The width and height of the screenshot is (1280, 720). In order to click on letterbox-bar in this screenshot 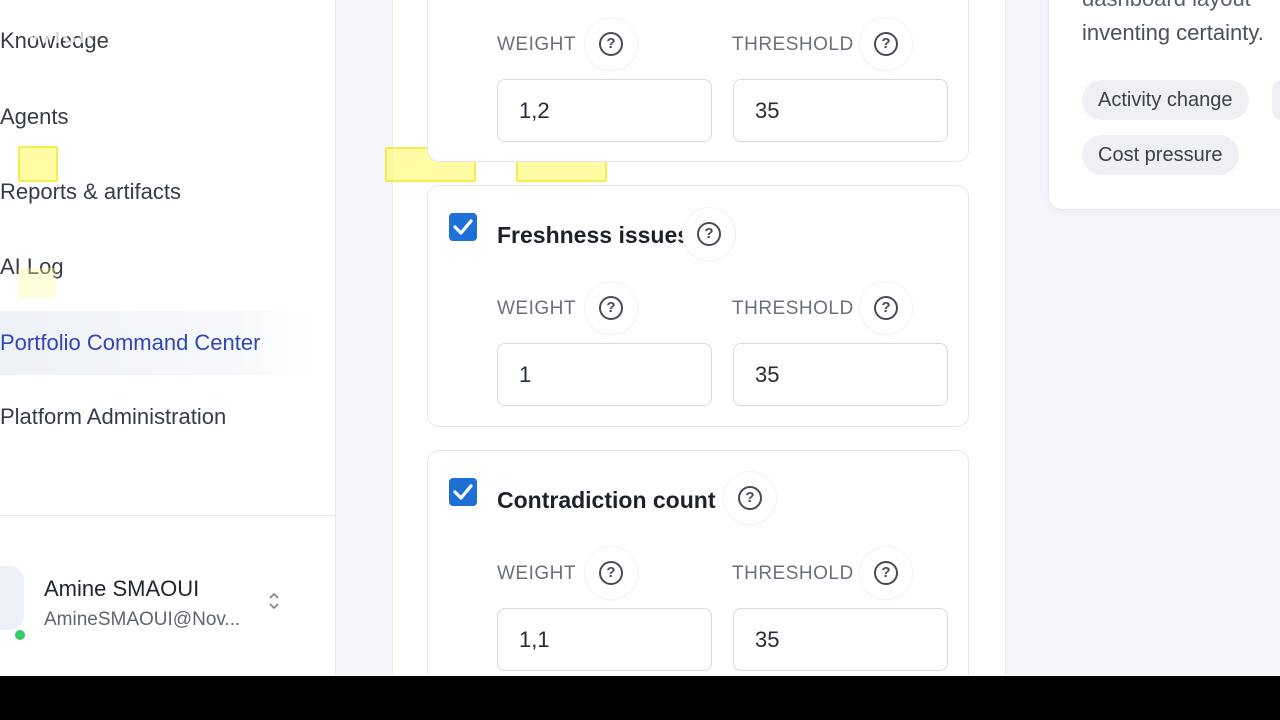, I will do `click(640, 698)`.